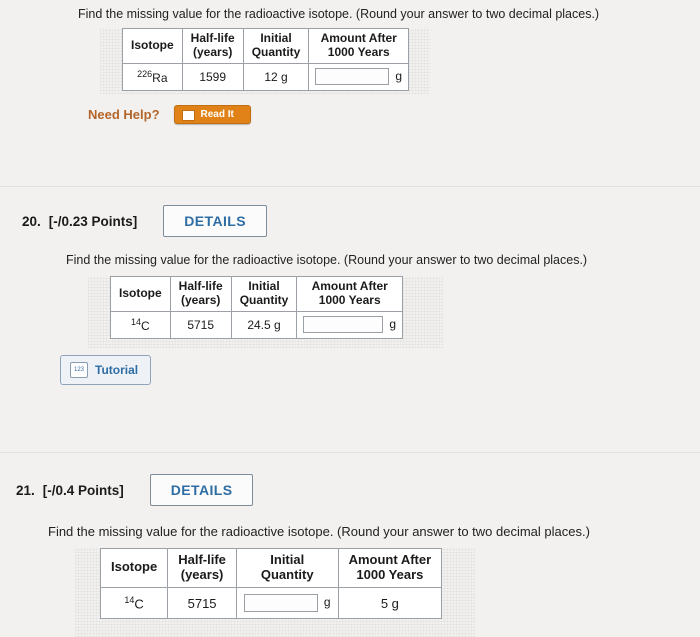 Image resolution: width=700 pixels, height=637 pixels. Describe the element at coordinates (390, 603) in the screenshot. I see `cell-amount-after: 5 g` at that location.